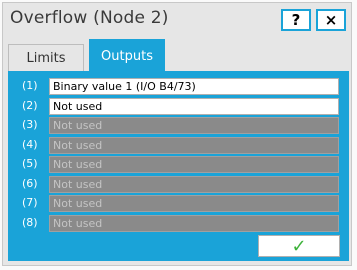  I want to click on checkmark-icon: ✓, so click(299, 246).